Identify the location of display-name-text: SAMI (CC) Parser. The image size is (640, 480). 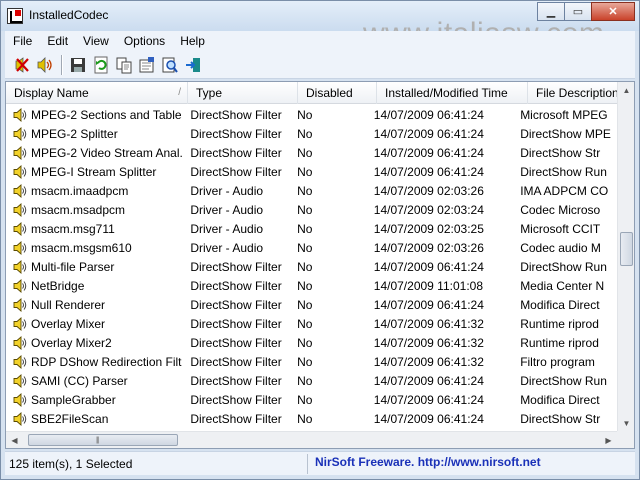
(79, 380).